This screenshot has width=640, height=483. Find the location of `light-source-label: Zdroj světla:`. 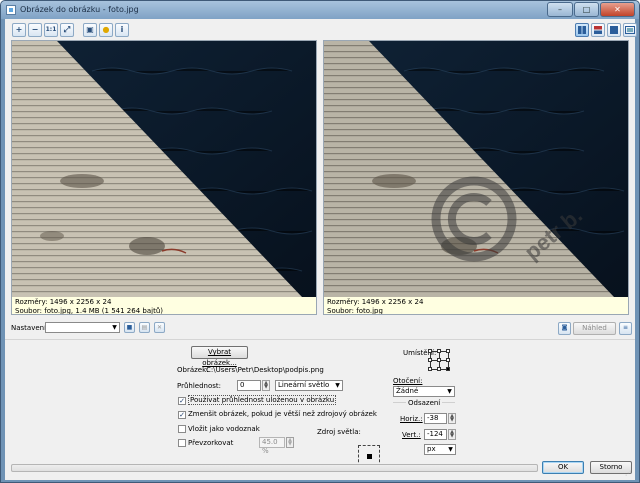

light-source-label: Zdroj světla: is located at coordinates (339, 432).